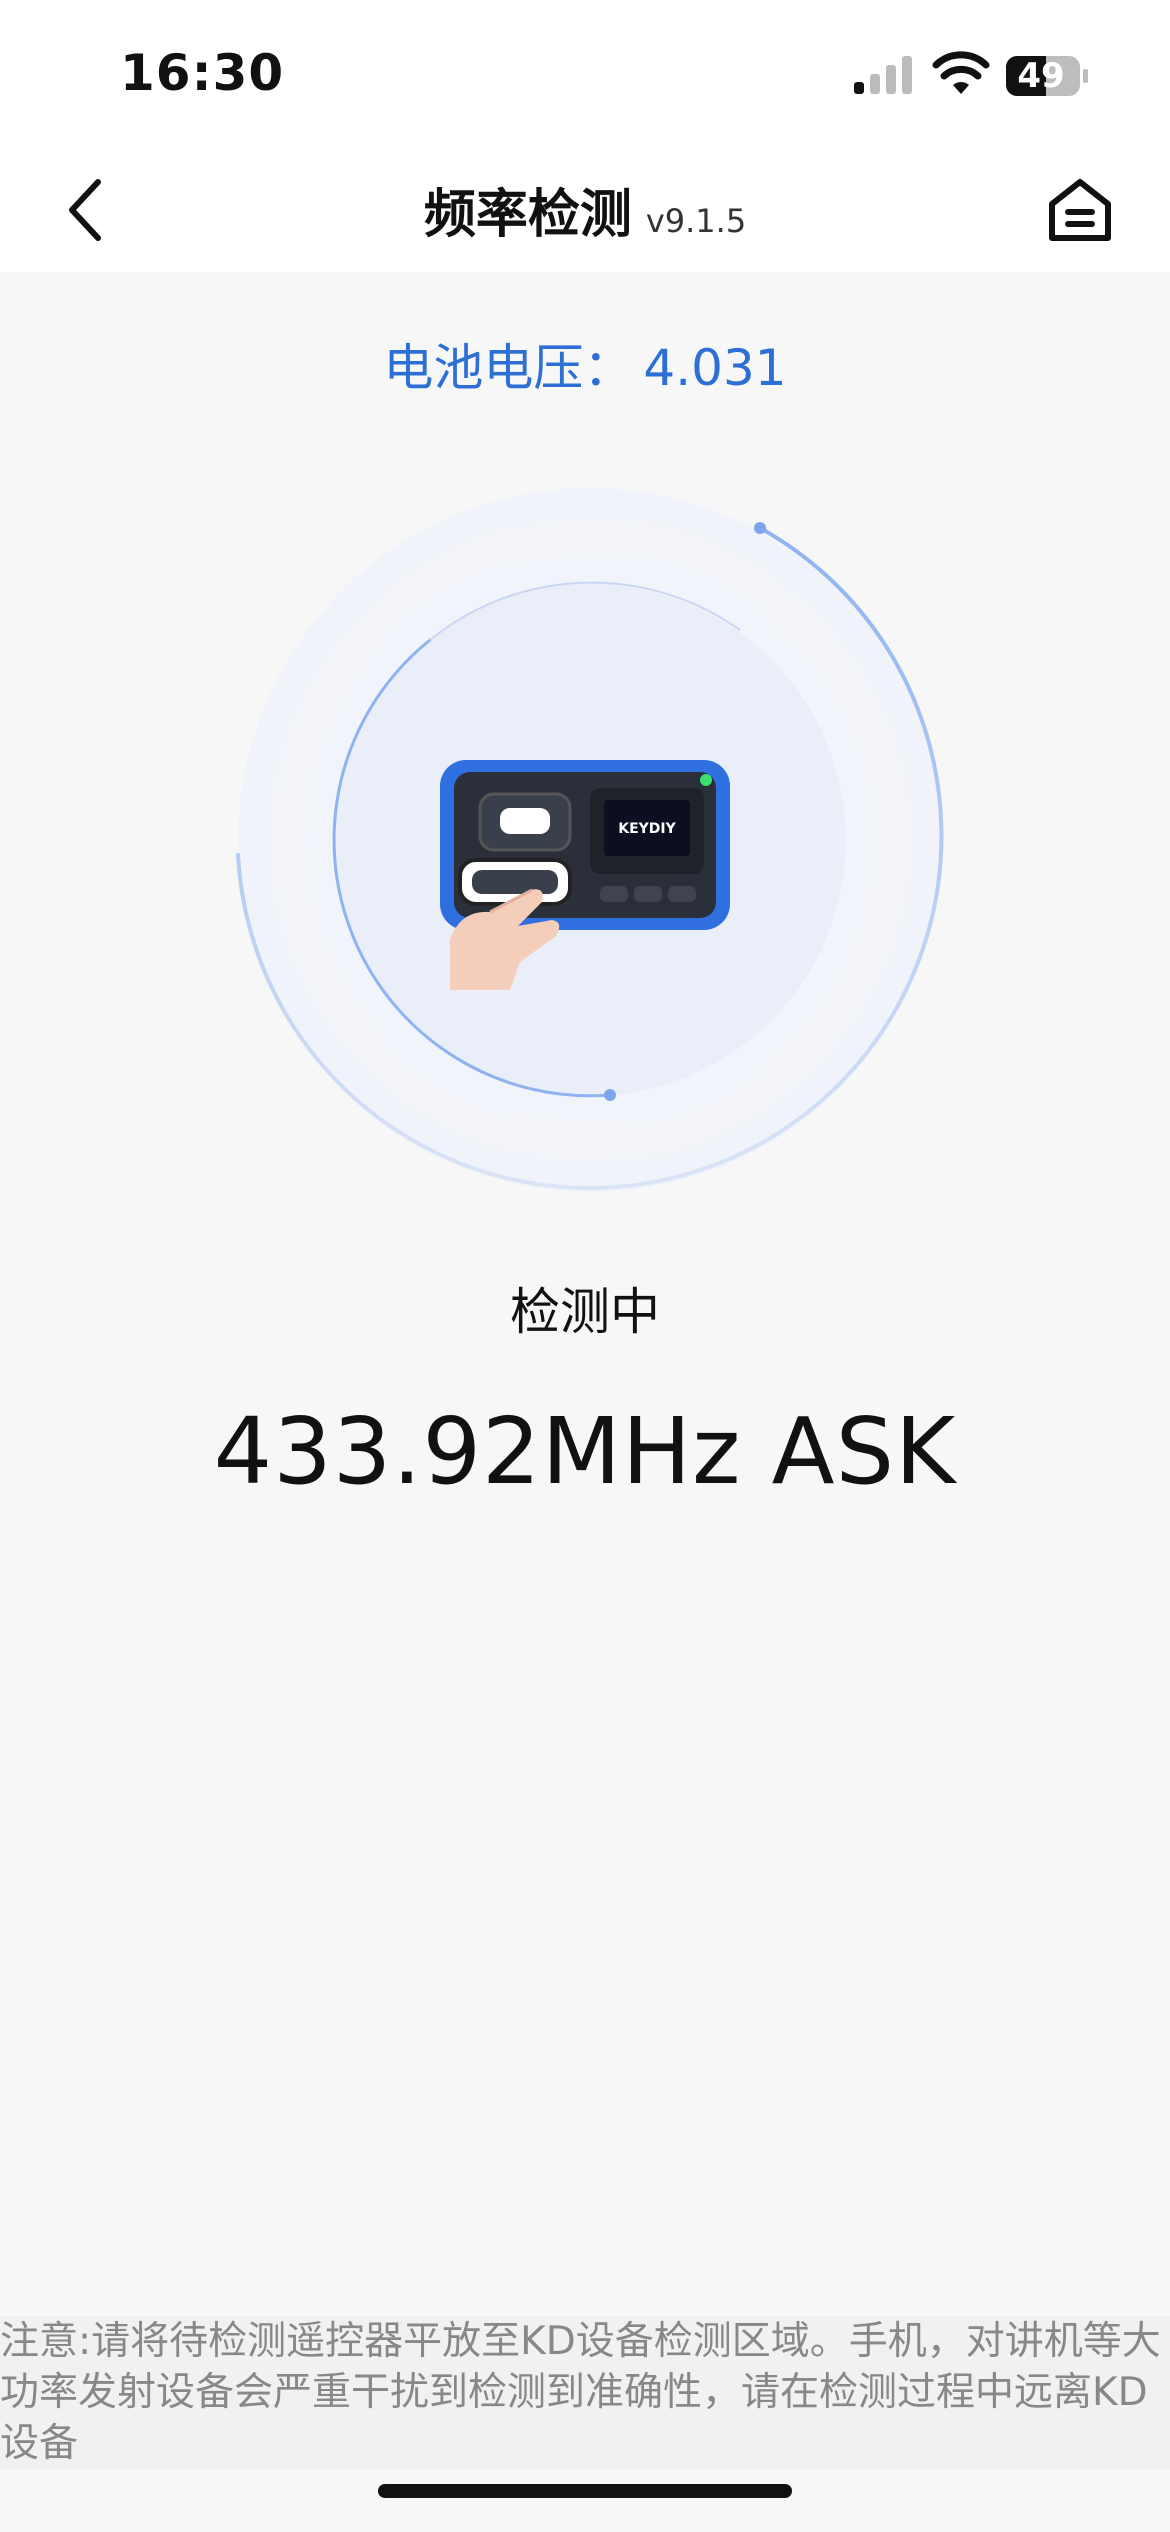  What do you see at coordinates (760, 528) in the screenshot?
I see `outer-arc-dot` at bounding box center [760, 528].